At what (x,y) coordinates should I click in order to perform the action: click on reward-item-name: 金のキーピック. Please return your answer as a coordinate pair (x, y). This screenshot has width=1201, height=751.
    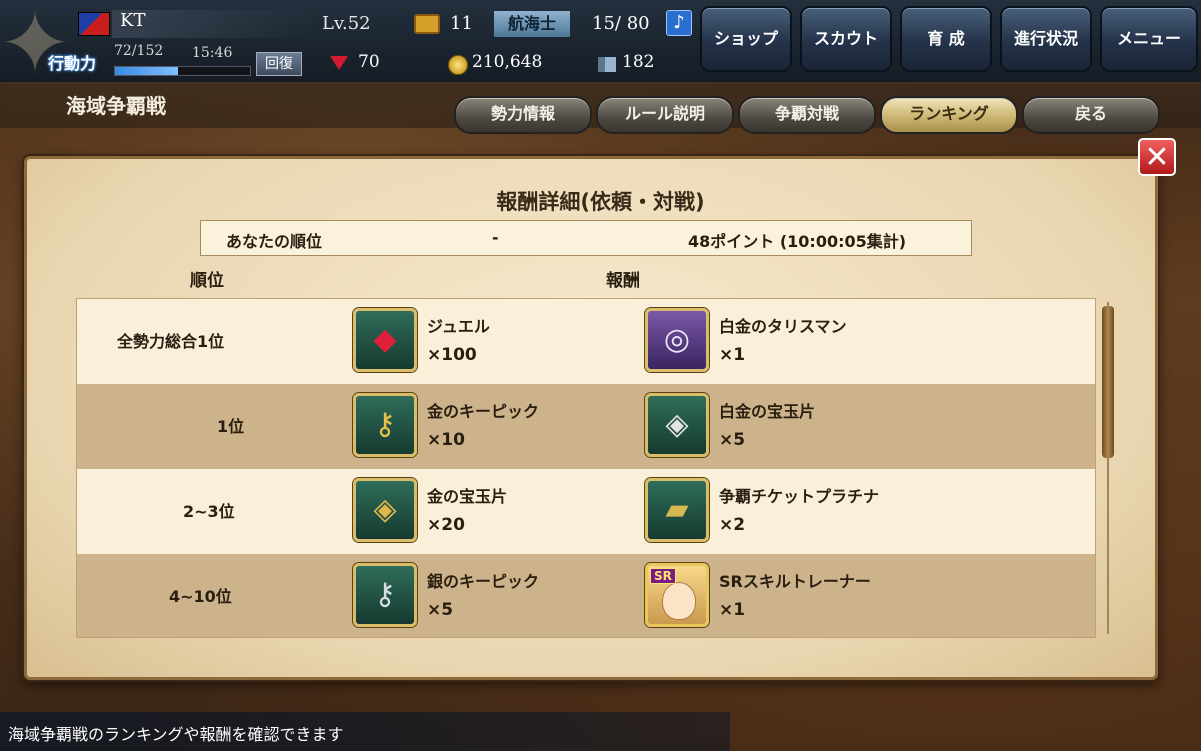
    Looking at the image, I should click on (483, 411).